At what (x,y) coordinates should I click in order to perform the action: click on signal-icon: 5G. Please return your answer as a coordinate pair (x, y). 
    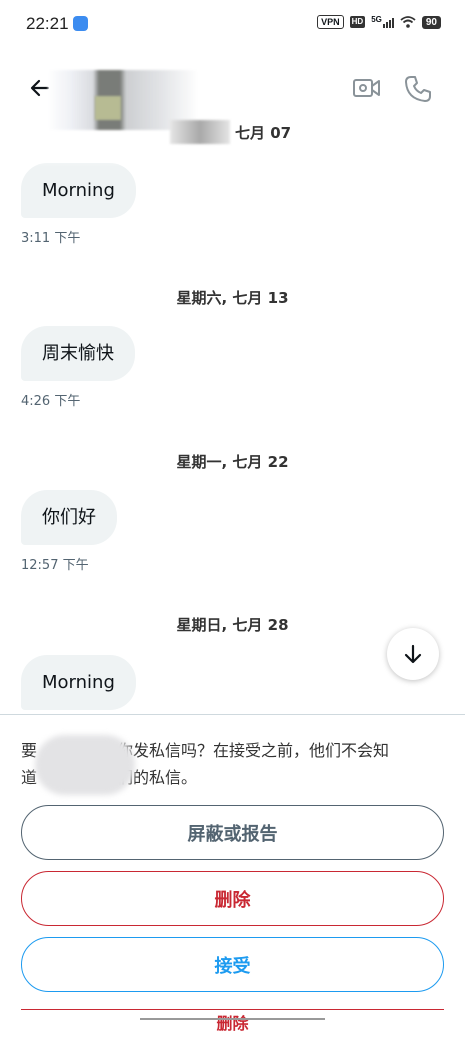
    Looking at the image, I should click on (382, 22).